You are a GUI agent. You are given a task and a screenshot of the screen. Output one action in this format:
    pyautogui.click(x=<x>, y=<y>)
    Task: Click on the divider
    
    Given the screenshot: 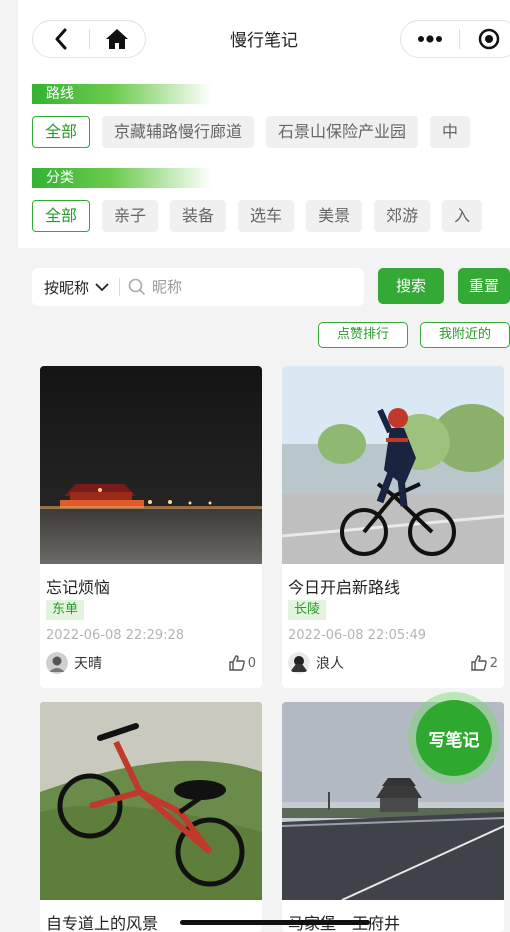 What is the action you would take?
    pyautogui.click(x=120, y=287)
    